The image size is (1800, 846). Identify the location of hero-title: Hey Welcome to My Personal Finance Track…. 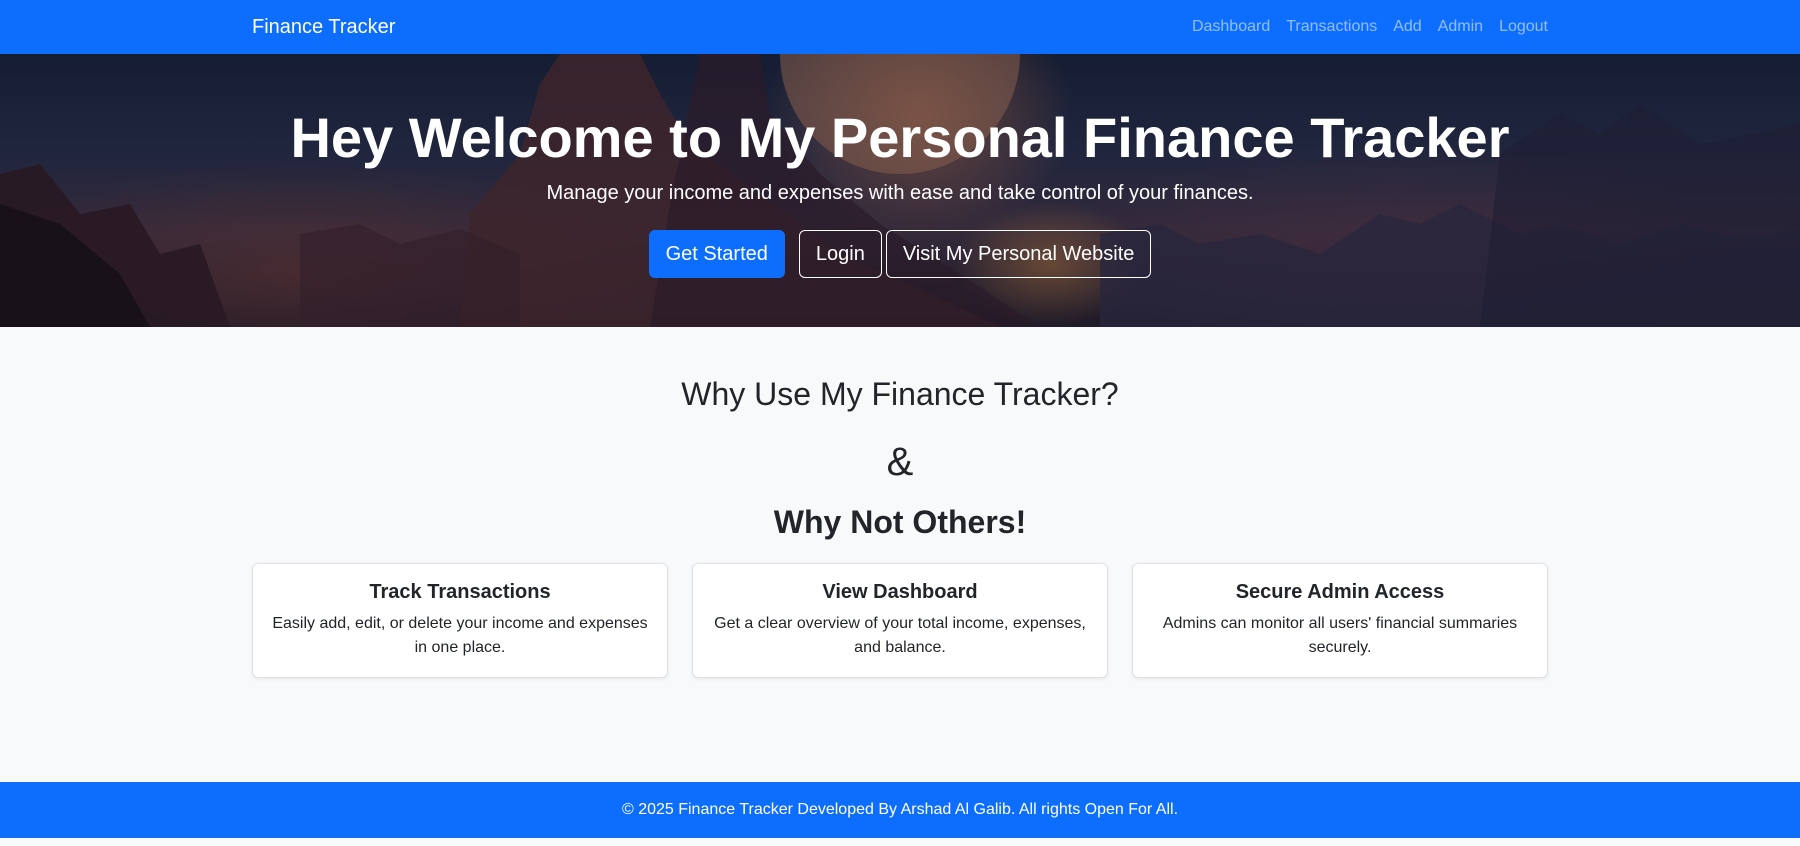
(900, 137).